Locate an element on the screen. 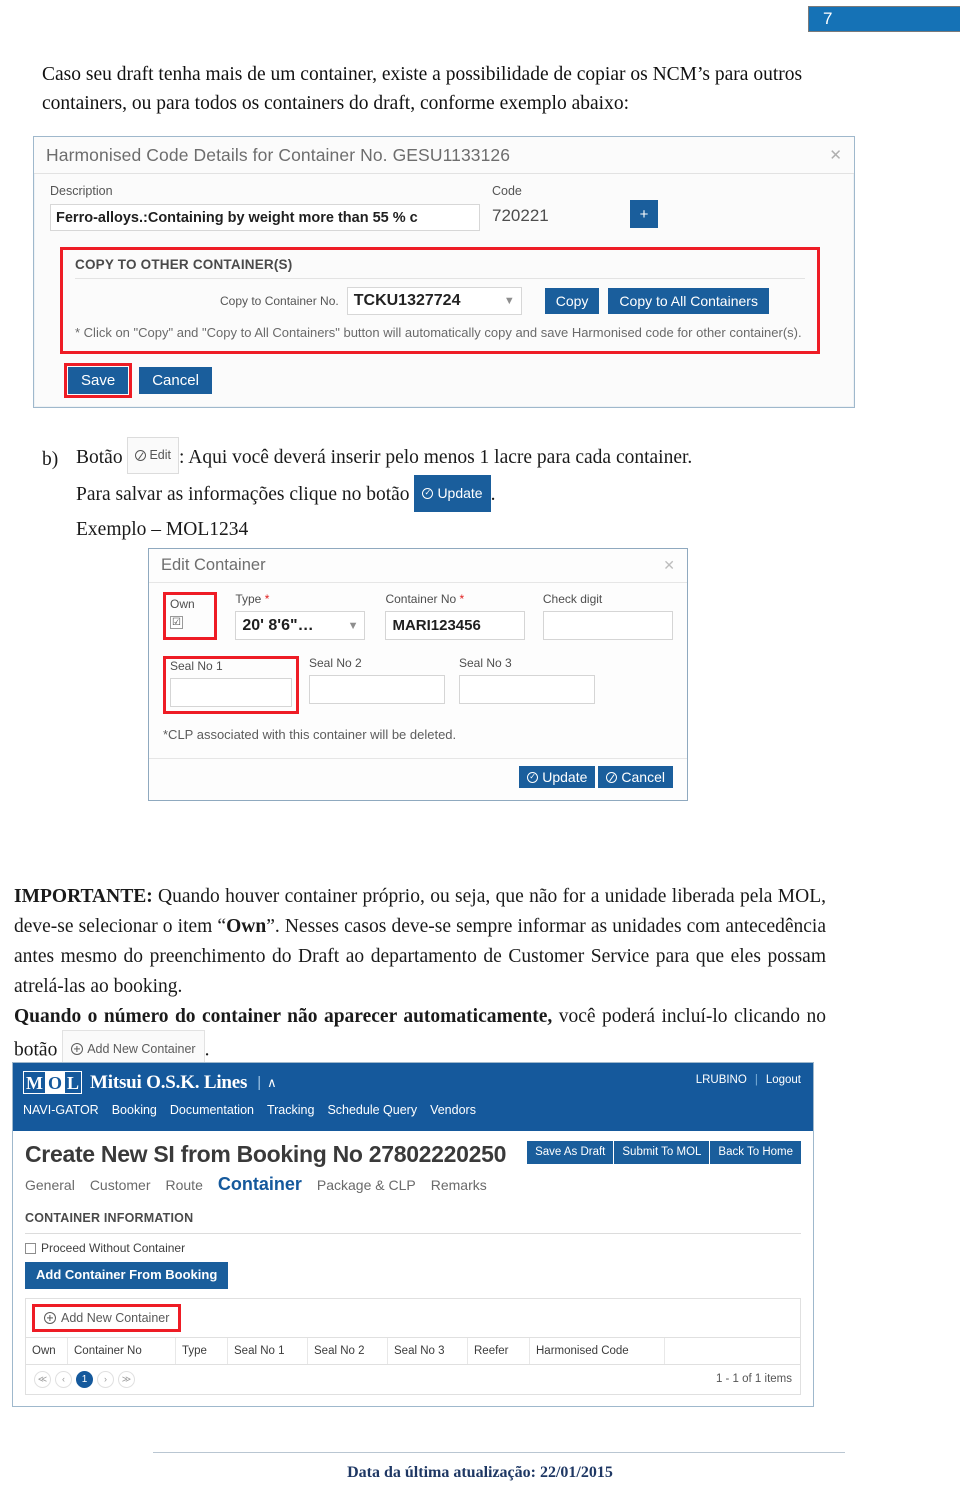 This screenshot has width=960, height=1491. update-check-icon is located at coordinates (428, 493).